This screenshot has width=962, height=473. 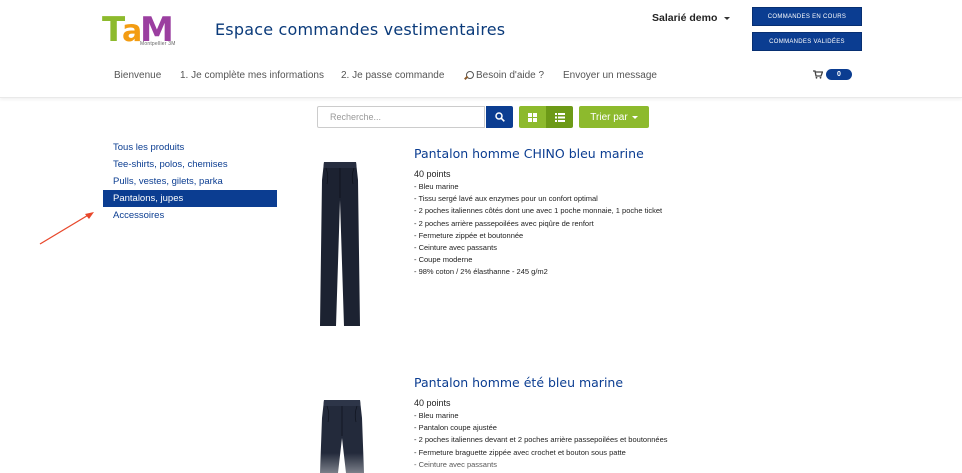 I want to click on user-menu: Salarié demo, so click(x=691, y=18).